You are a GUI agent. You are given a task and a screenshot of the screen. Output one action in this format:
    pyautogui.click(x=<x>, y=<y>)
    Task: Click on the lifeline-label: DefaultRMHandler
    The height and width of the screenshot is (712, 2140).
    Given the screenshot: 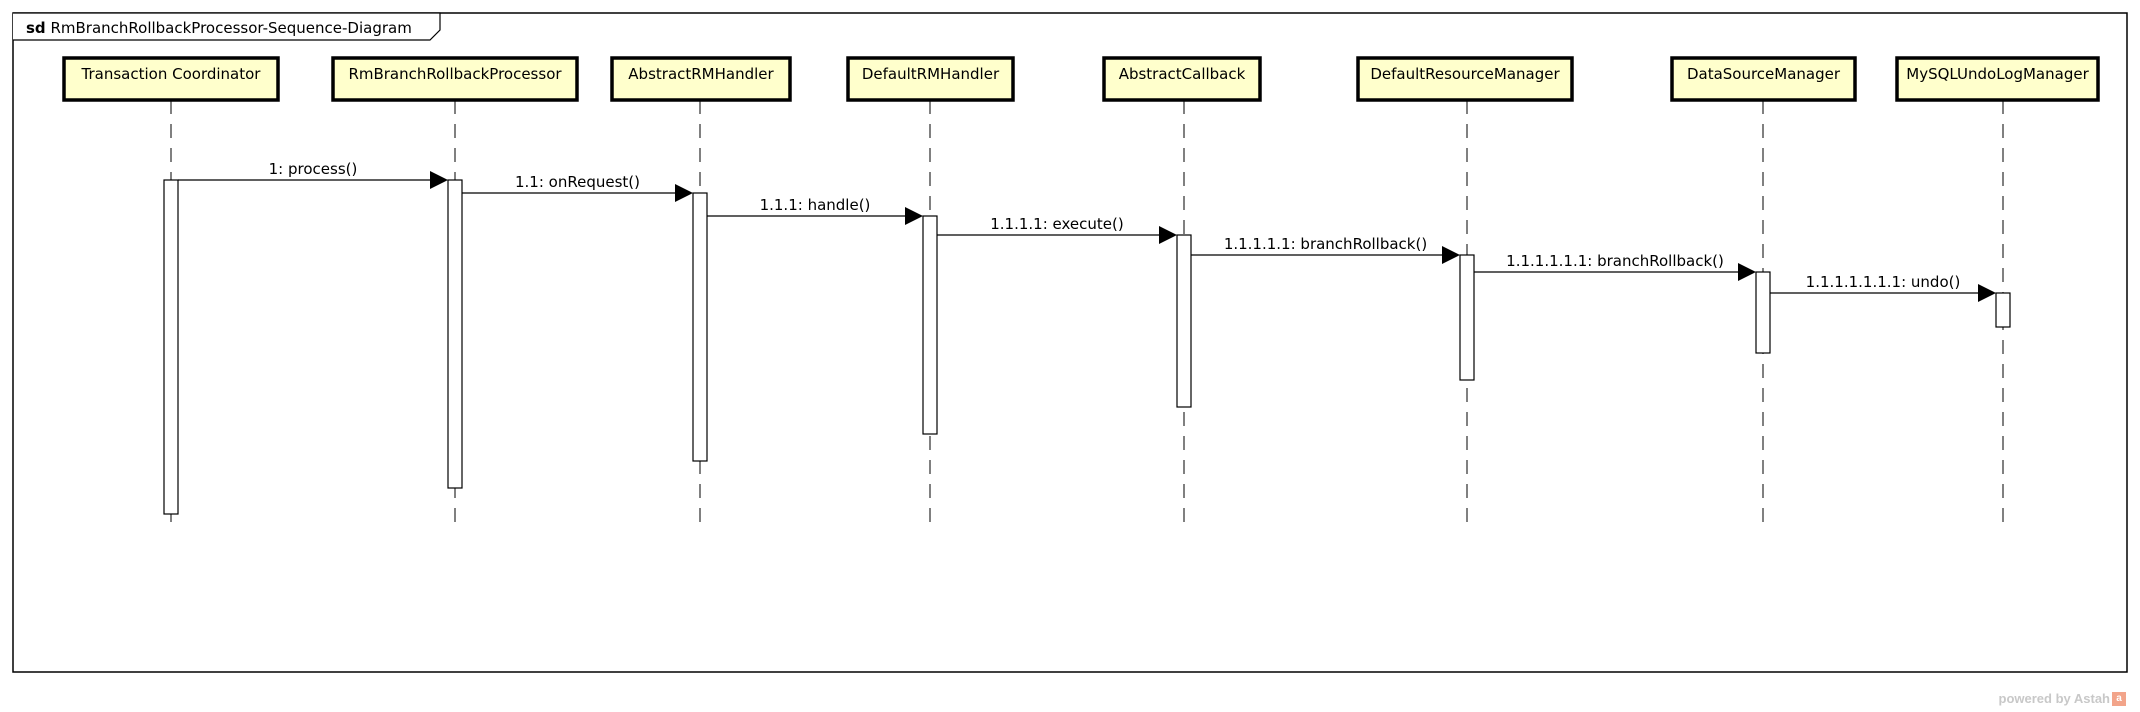 What is the action you would take?
    pyautogui.click(x=931, y=74)
    